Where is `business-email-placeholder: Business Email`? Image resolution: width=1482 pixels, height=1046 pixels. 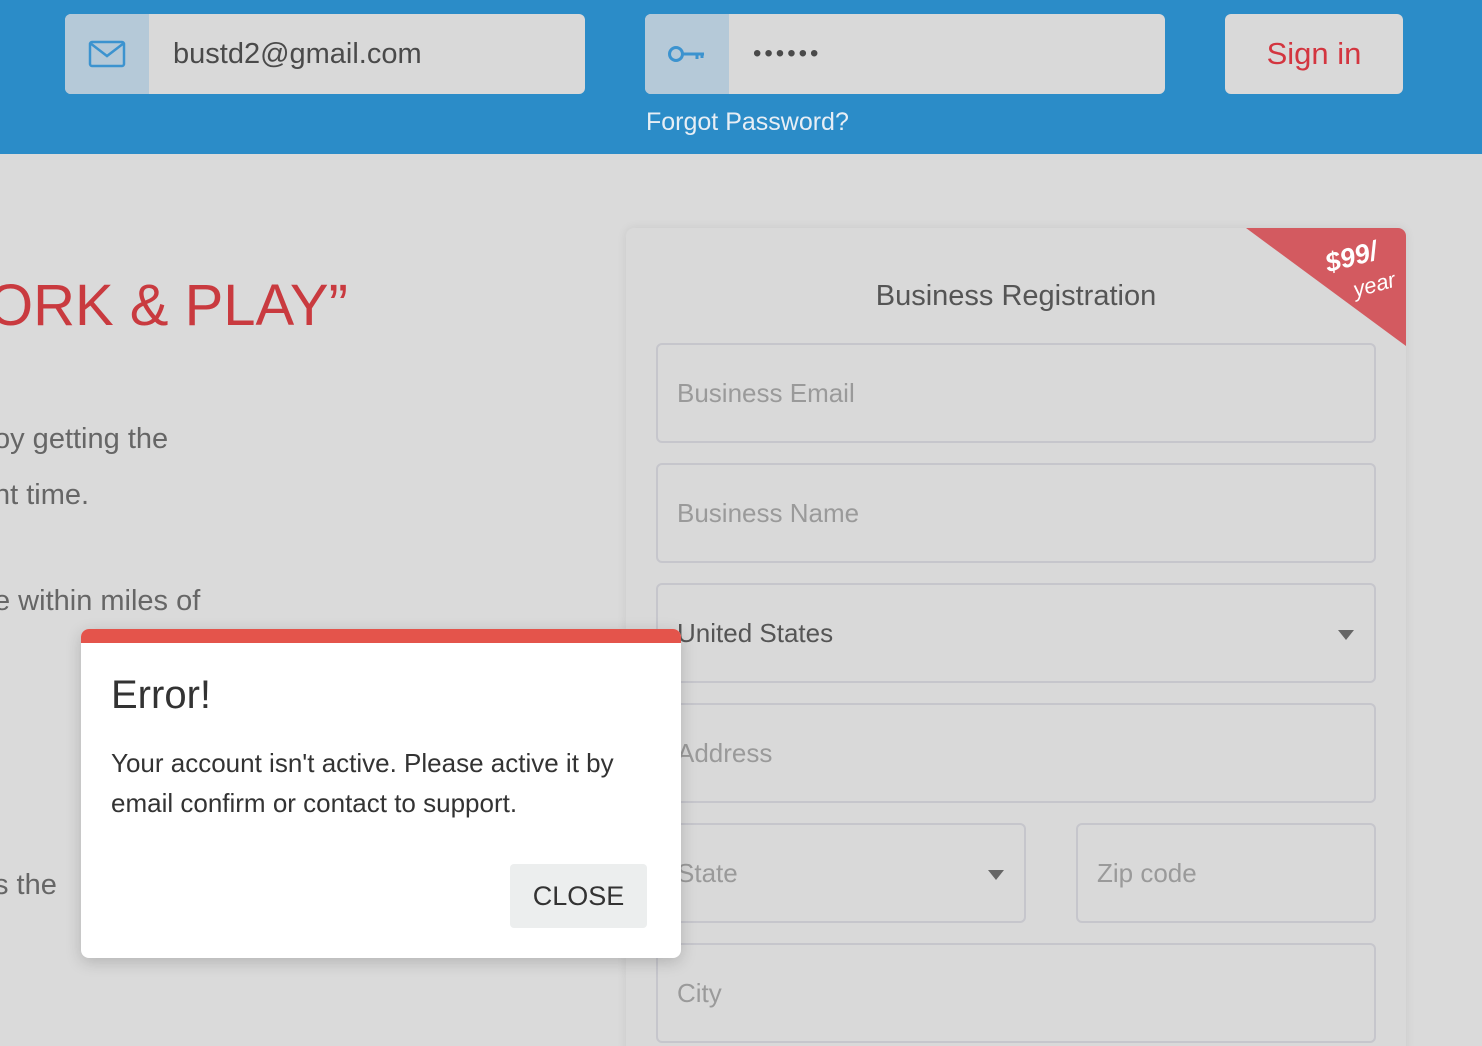
business-email-placeholder: Business Email is located at coordinates (766, 392).